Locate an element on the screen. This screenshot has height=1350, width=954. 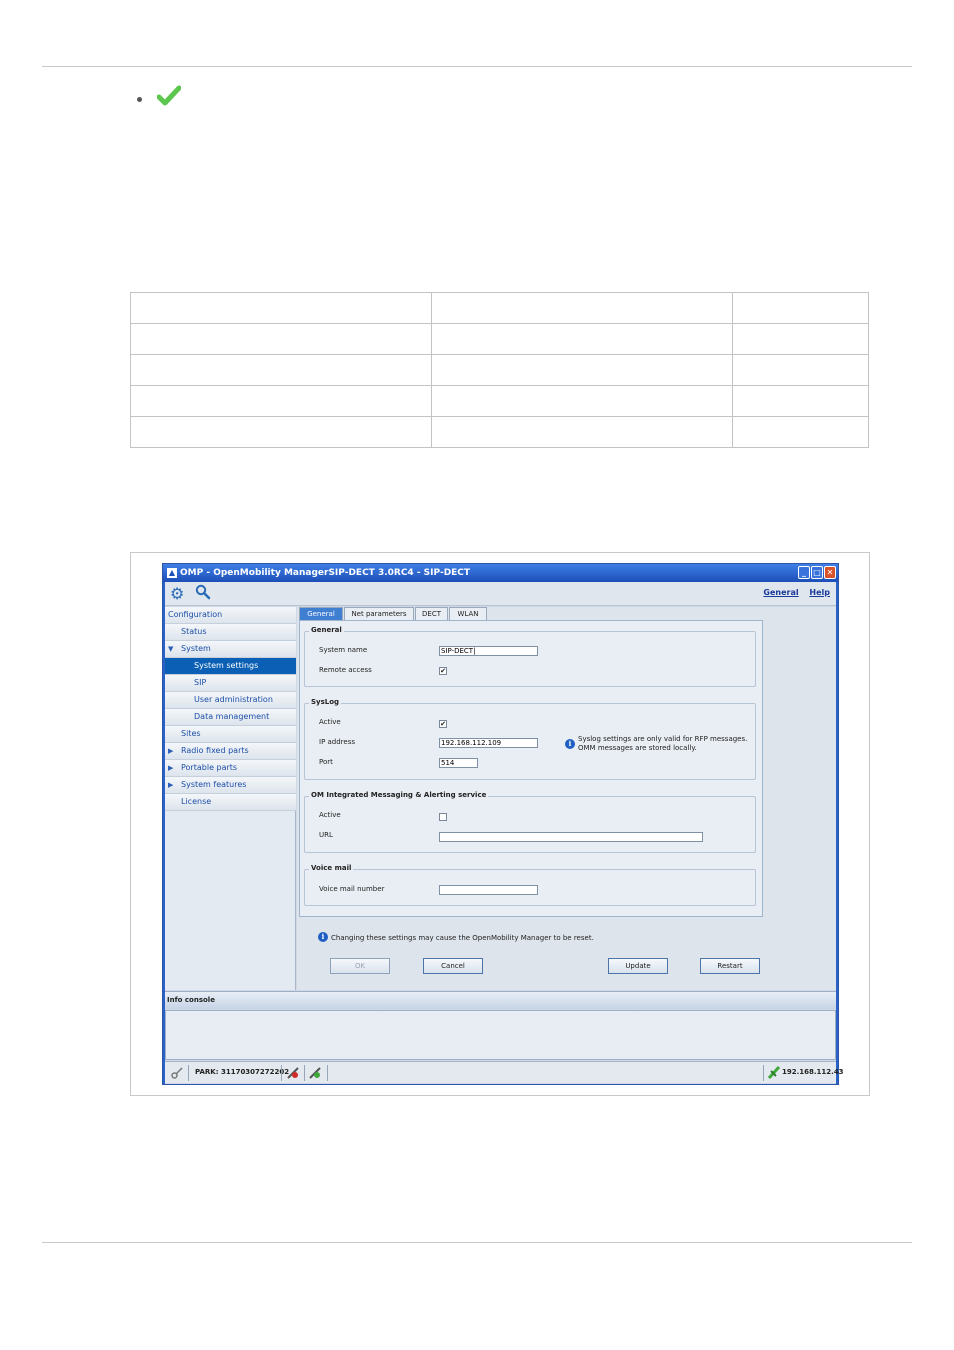
sidebar-item-label: Configuration is located at coordinates (195, 614).